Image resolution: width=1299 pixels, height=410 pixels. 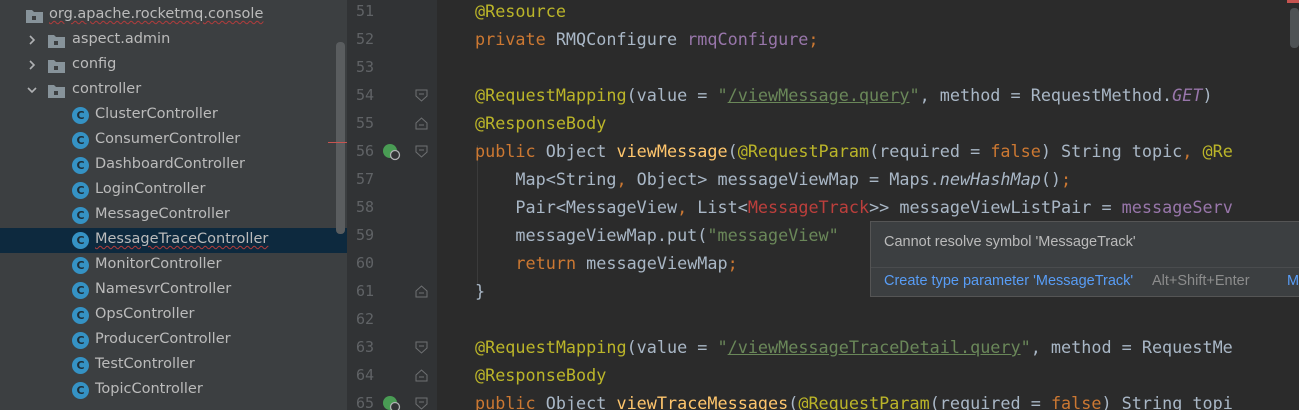 I want to click on code-token: viewTraceMessages, so click(x=702, y=401).